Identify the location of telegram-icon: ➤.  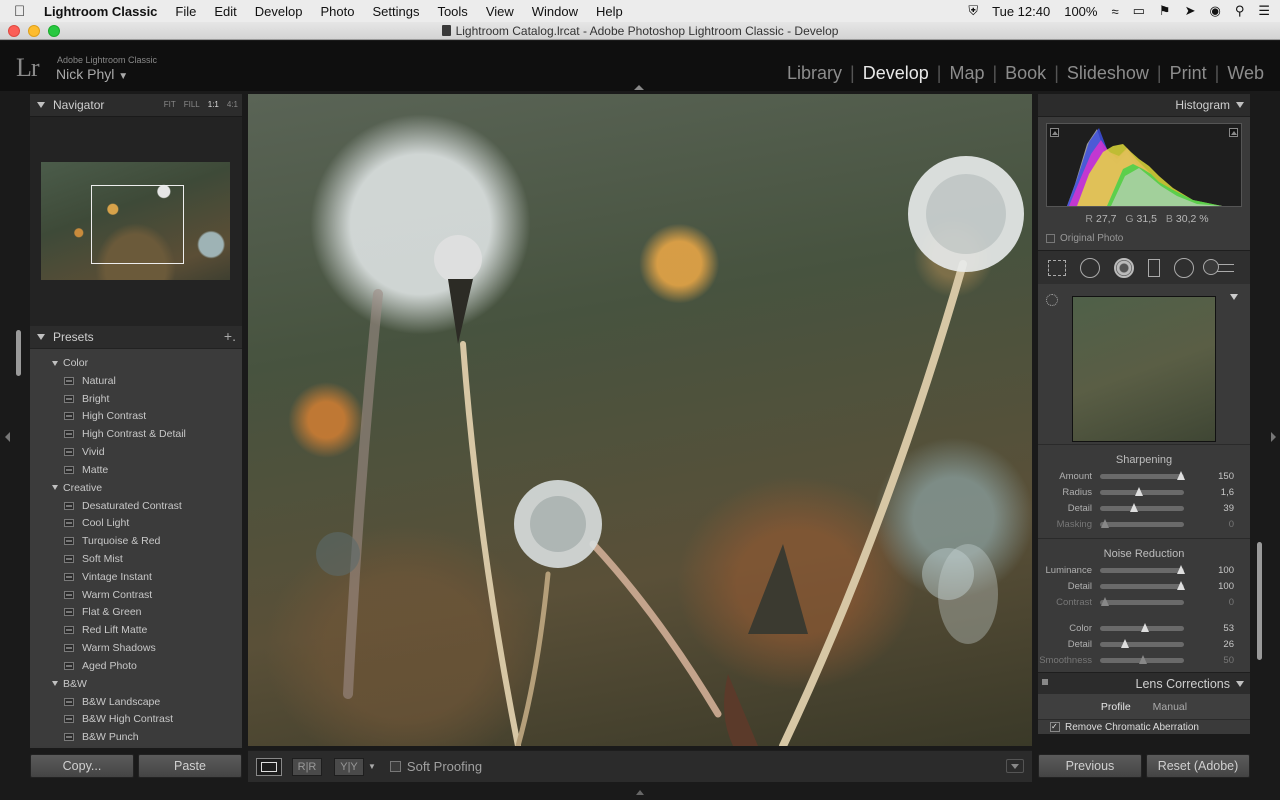
(1190, 11).